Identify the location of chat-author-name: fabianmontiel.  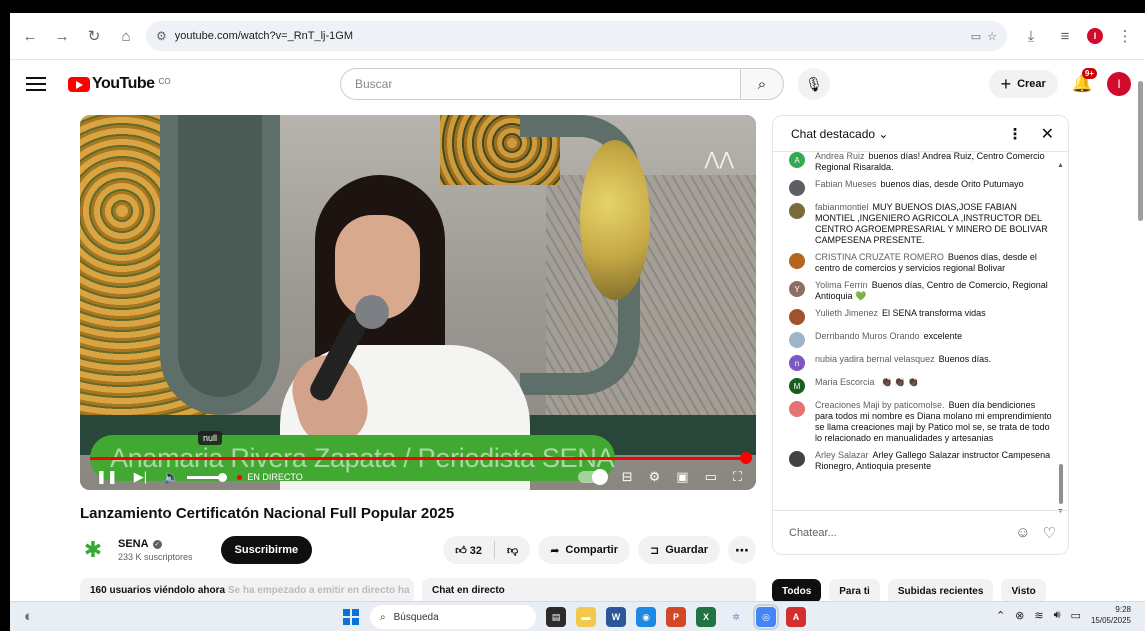
(842, 207).